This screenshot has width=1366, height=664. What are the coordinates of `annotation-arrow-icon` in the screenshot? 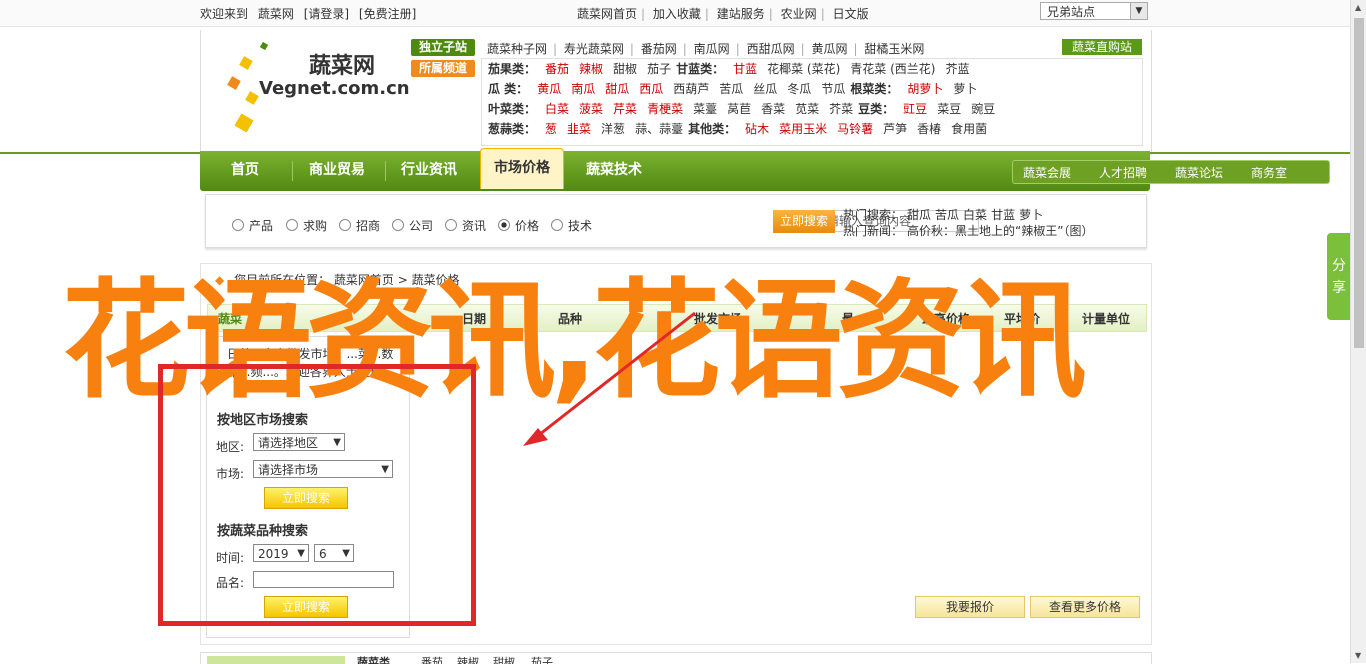 It's located at (609, 378).